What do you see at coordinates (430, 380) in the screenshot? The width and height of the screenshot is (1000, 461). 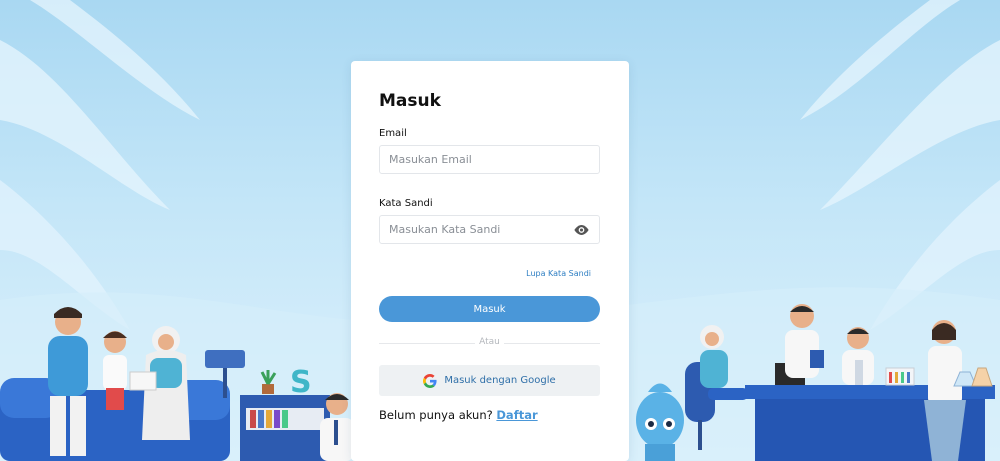 I see `google-icon` at bounding box center [430, 380].